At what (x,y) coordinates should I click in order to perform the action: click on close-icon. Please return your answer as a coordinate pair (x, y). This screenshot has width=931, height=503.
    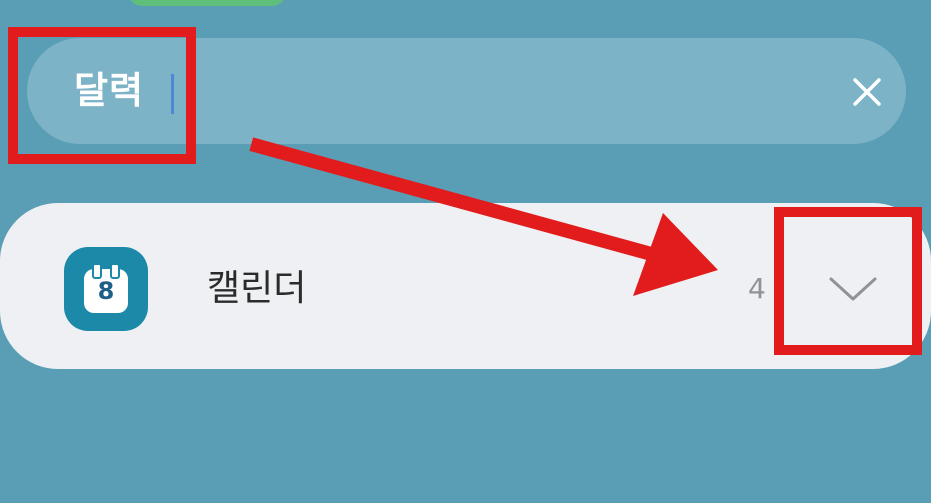
    Looking at the image, I should click on (867, 92).